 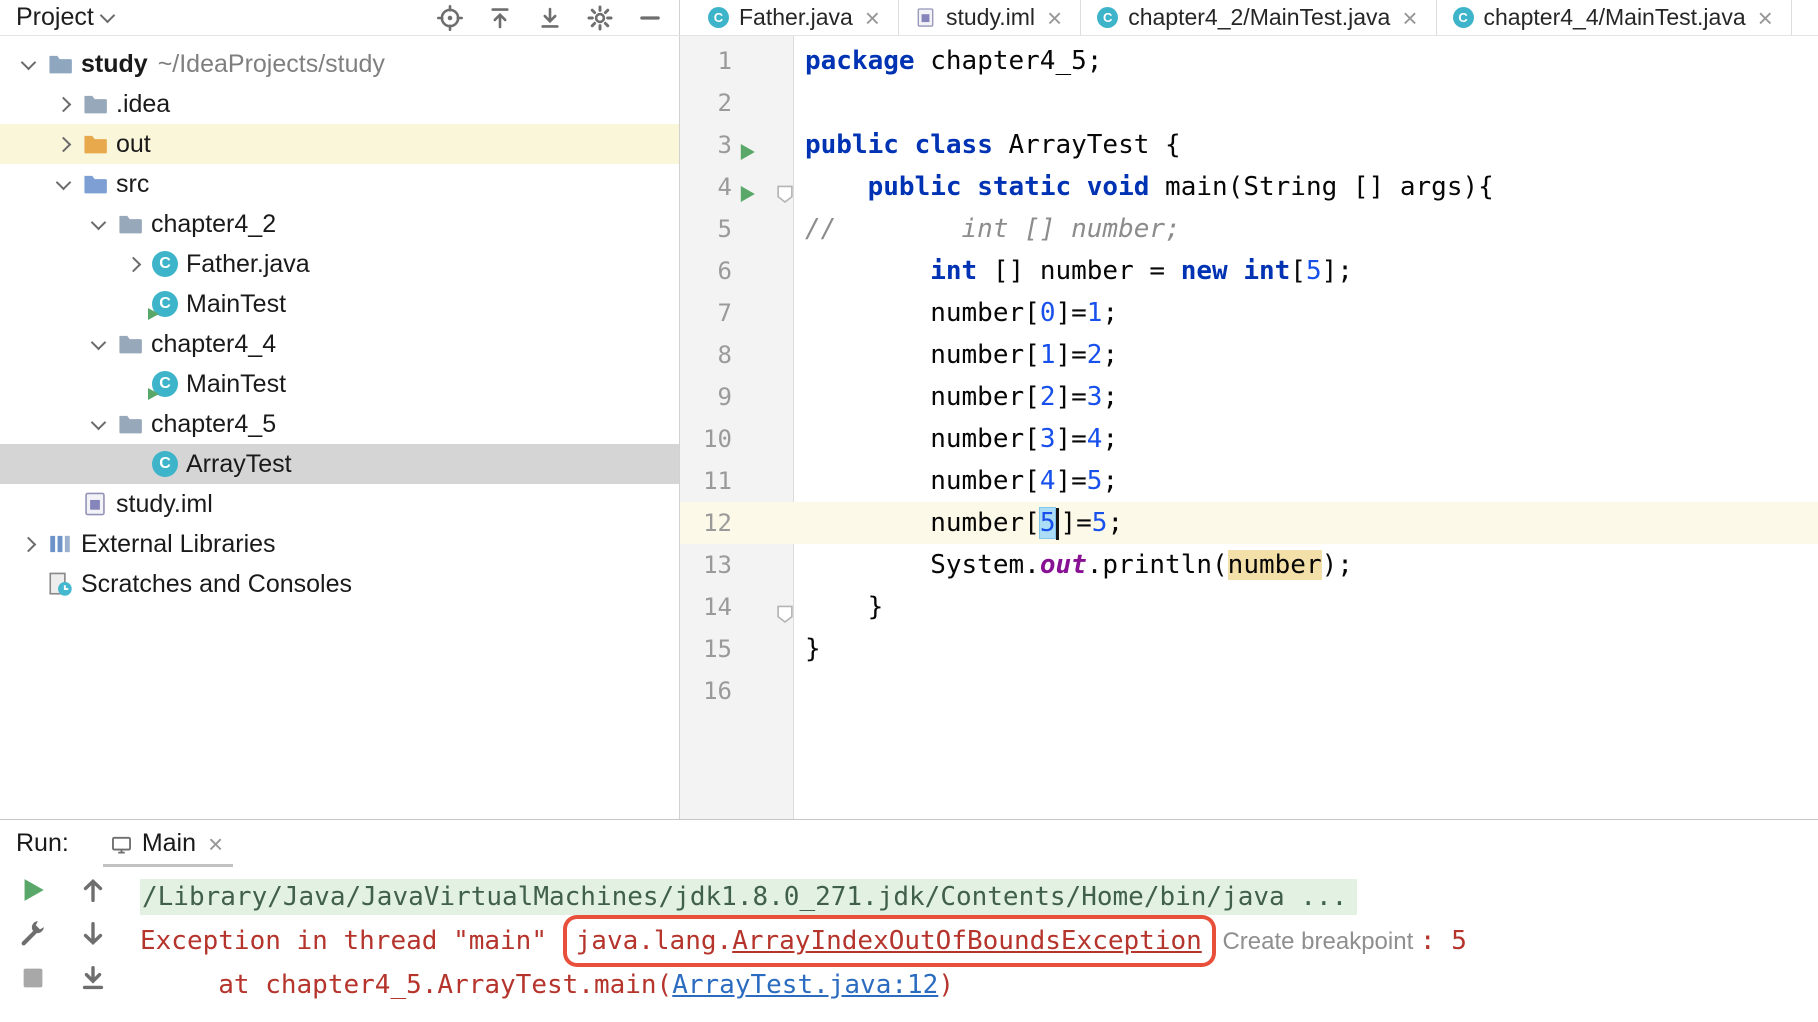 I want to click on code-line-11: 11 number[4]=5;, so click(x=1249, y=481).